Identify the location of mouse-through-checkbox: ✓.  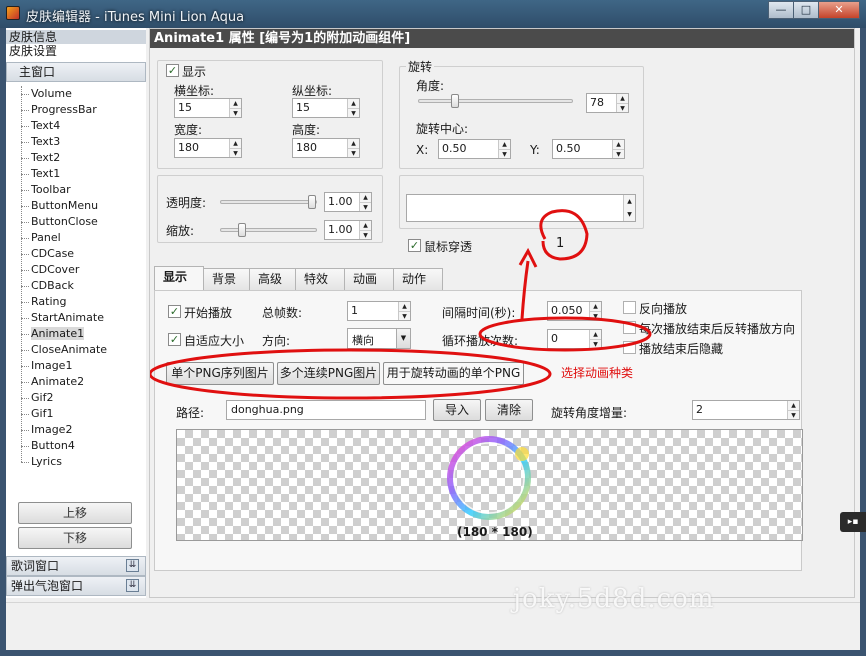
(414, 245).